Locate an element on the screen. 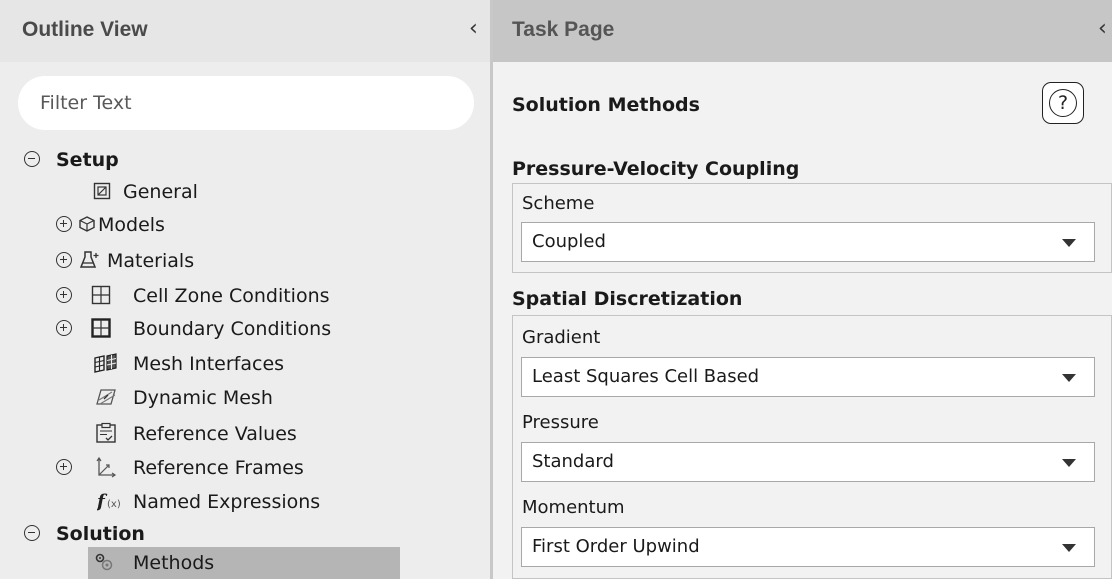 The height and width of the screenshot is (579, 1112). help-icon: ? is located at coordinates (1063, 103).